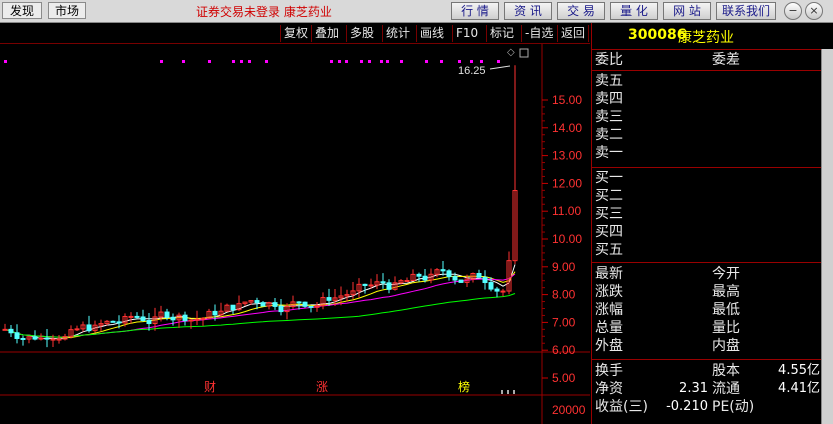 The height and width of the screenshot is (424, 833). Describe the element at coordinates (264, 12) in the screenshot. I see `window-title: 证券交易未登录 康芝药业` at that location.